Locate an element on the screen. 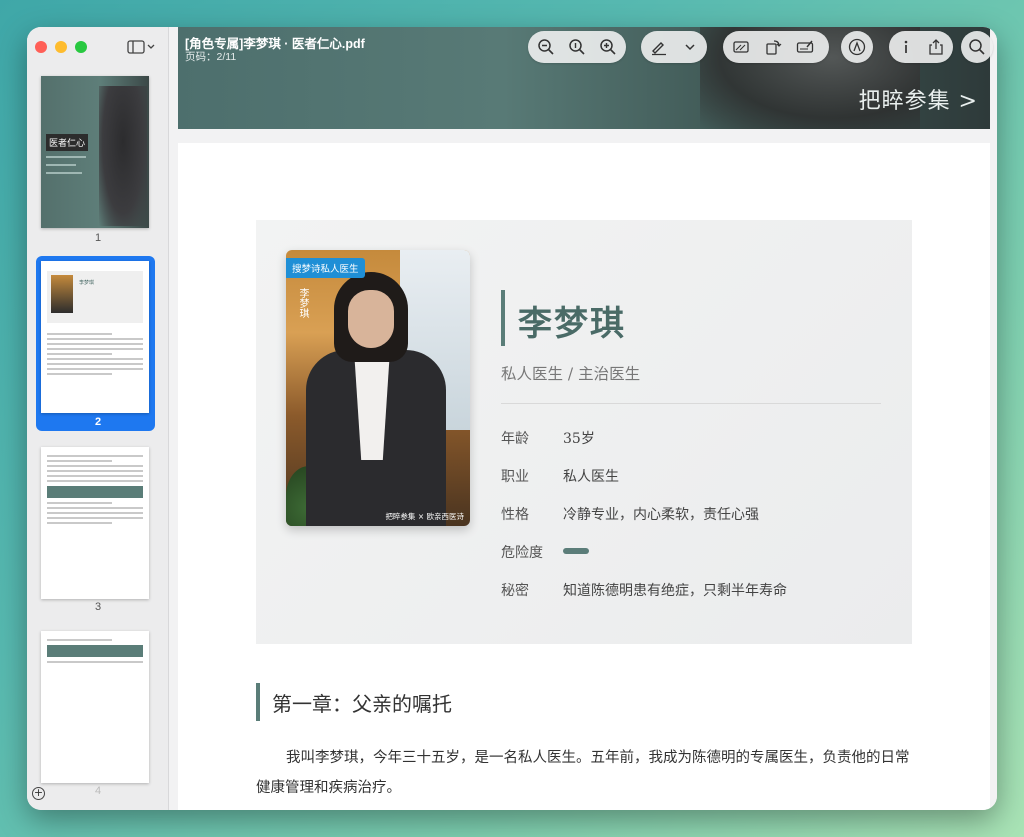 The image size is (1024, 837). attribute-row: 性格 冷静专业，内心柔软，责任心强 is located at coordinates (630, 514).